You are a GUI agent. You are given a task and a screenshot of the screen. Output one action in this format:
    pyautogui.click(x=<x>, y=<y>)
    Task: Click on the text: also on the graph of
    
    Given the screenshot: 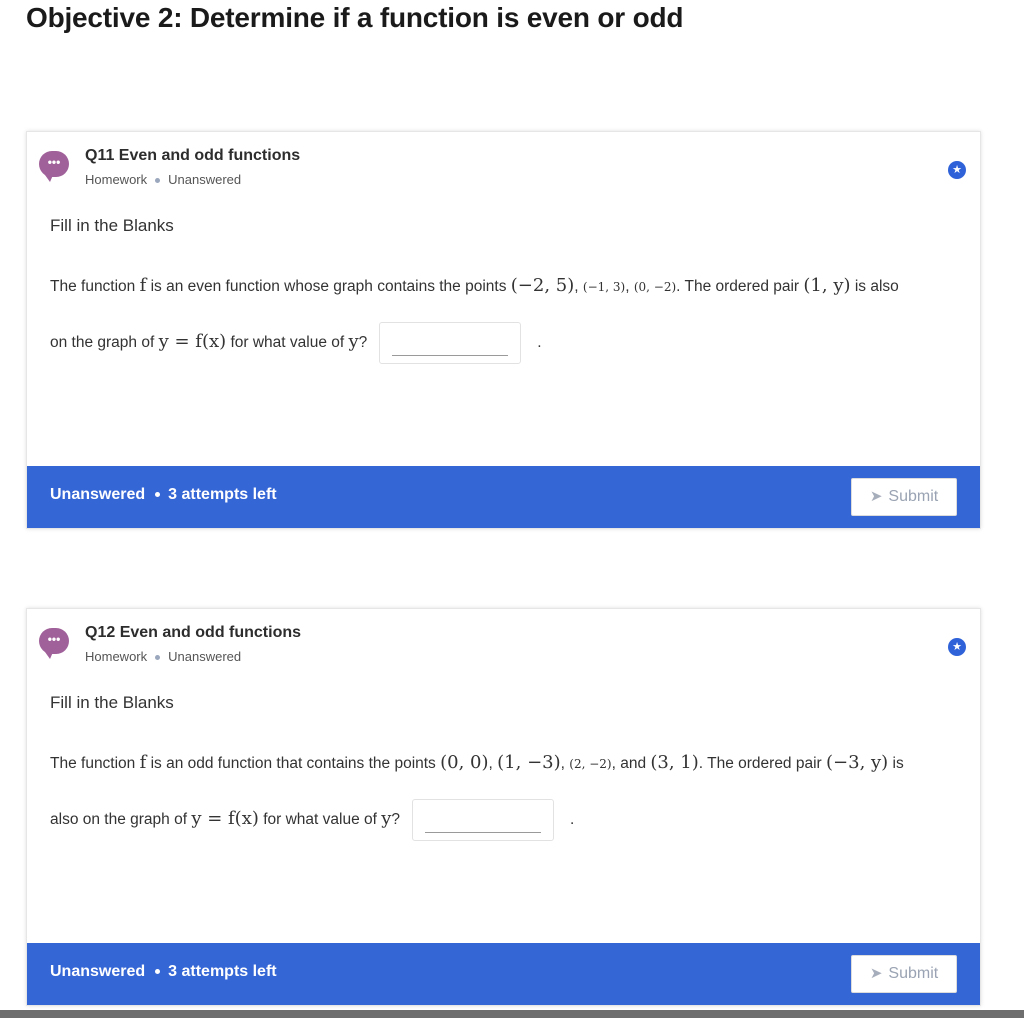 What is the action you would take?
    pyautogui.click(x=121, y=820)
    